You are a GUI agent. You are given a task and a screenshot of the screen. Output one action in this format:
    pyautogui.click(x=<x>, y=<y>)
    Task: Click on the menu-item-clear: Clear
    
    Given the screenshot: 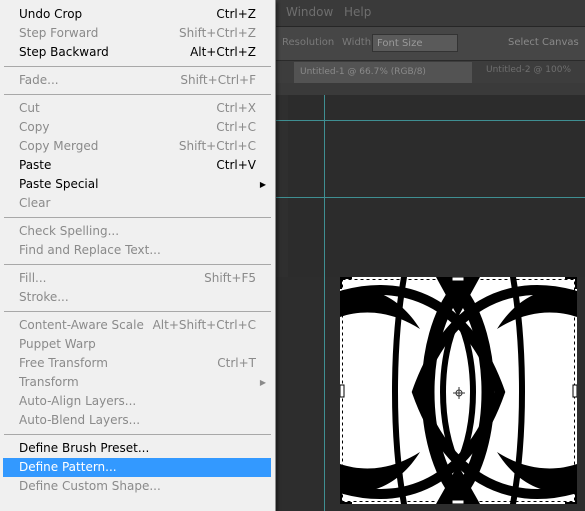 What is the action you would take?
    pyautogui.click(x=137, y=203)
    